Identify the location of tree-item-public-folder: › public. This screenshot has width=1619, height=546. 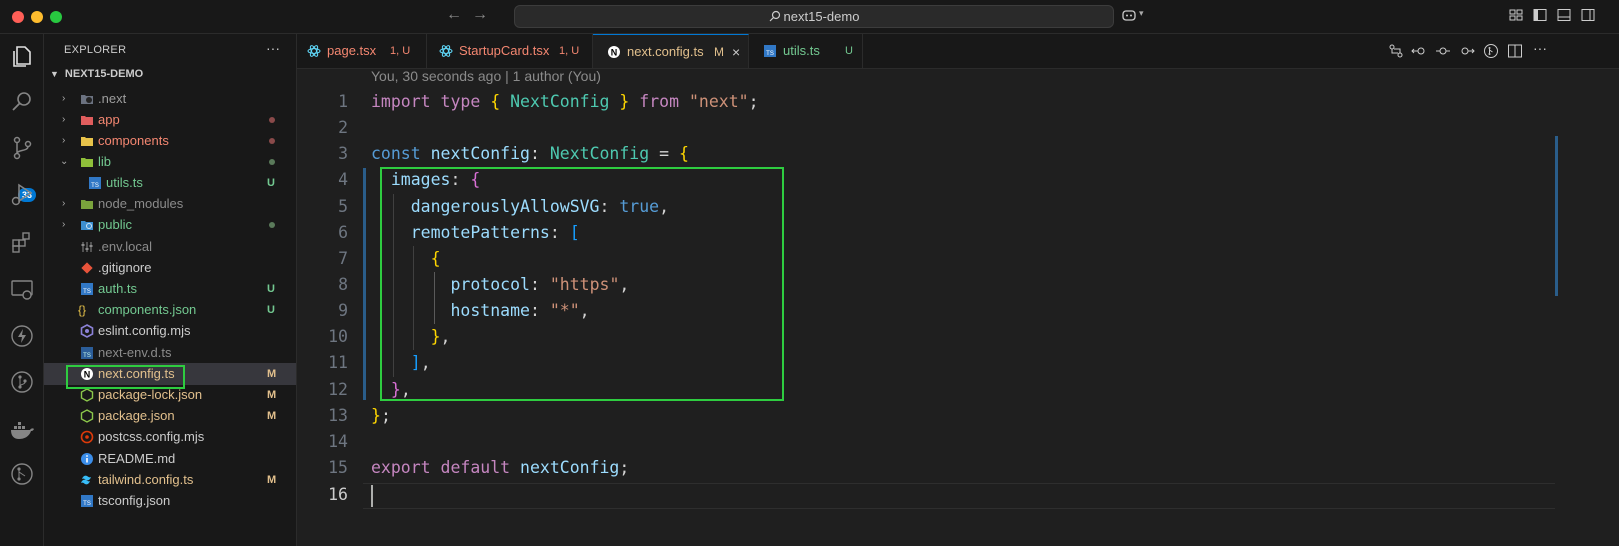
(170, 225).